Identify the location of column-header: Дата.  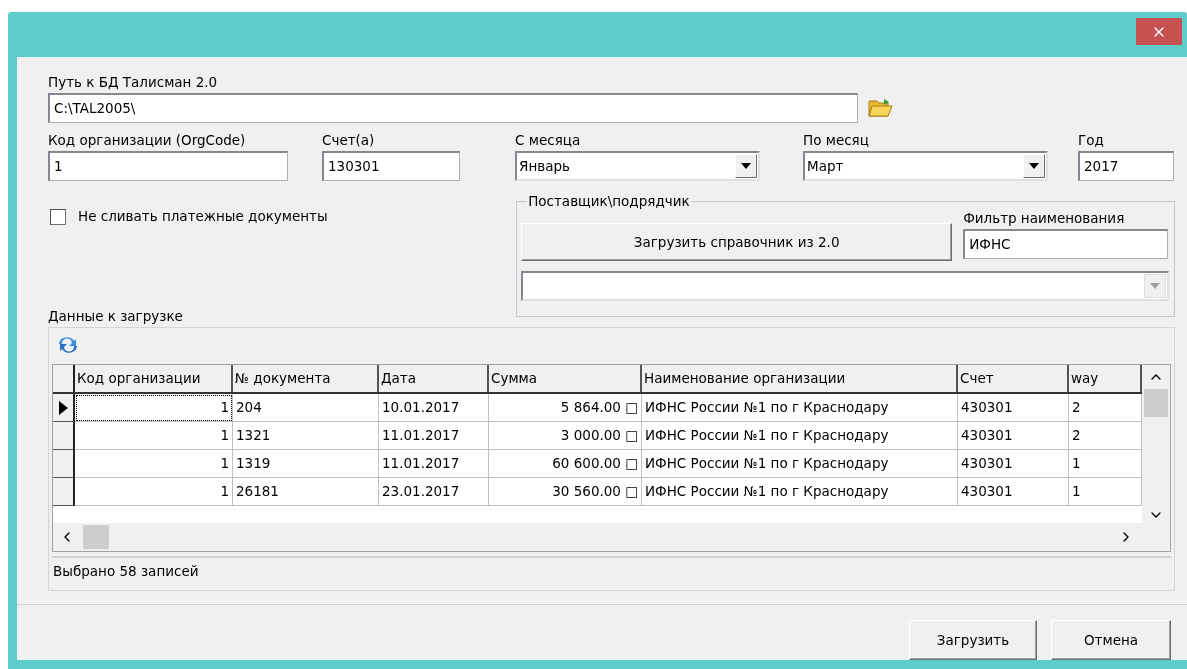
(434, 378).